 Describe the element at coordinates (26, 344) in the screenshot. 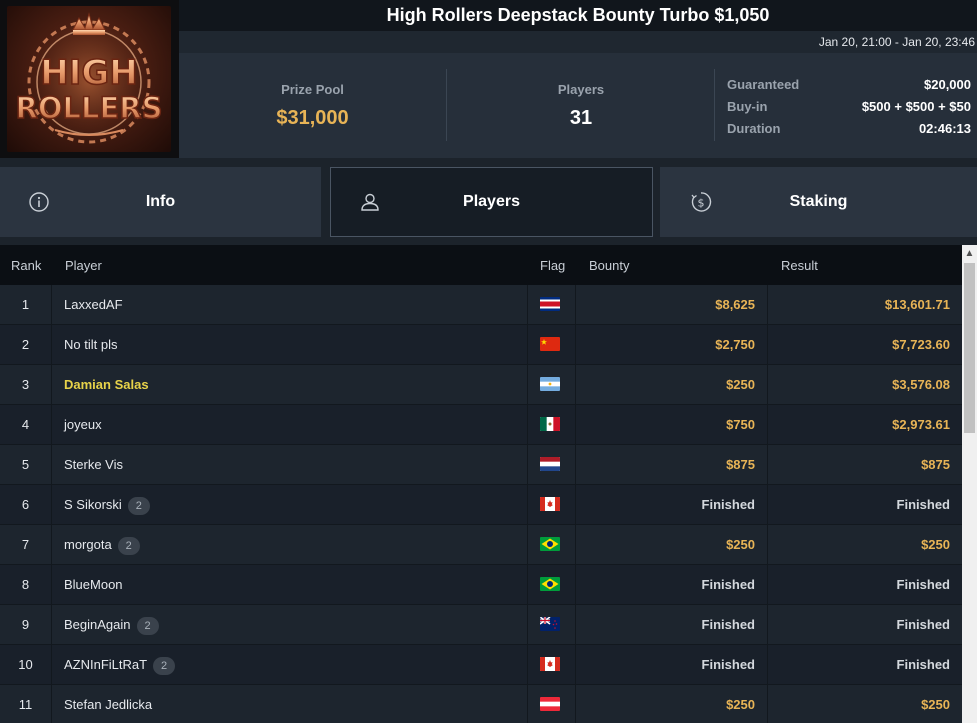

I see `rank-cell: 2` at that location.